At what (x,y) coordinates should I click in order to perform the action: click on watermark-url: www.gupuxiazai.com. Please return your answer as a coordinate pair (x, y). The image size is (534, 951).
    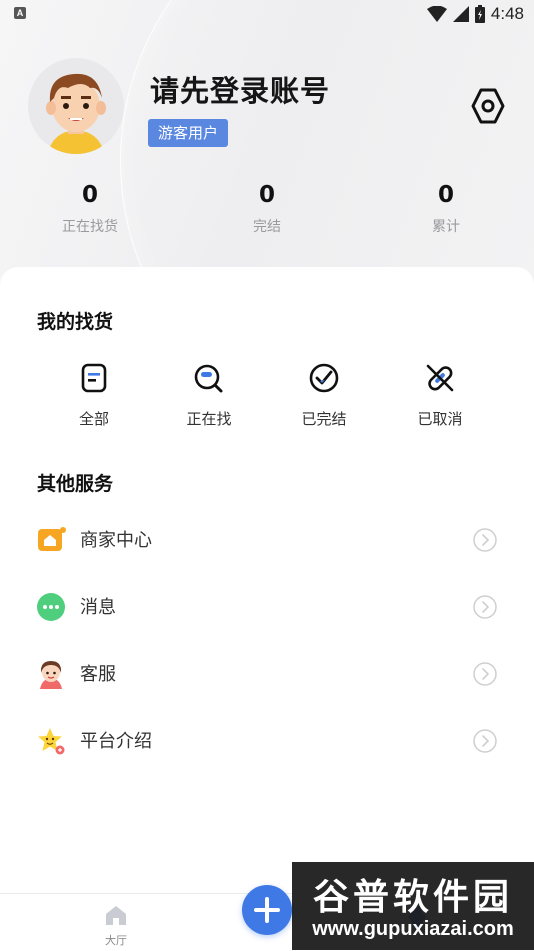
    Looking at the image, I should click on (413, 929).